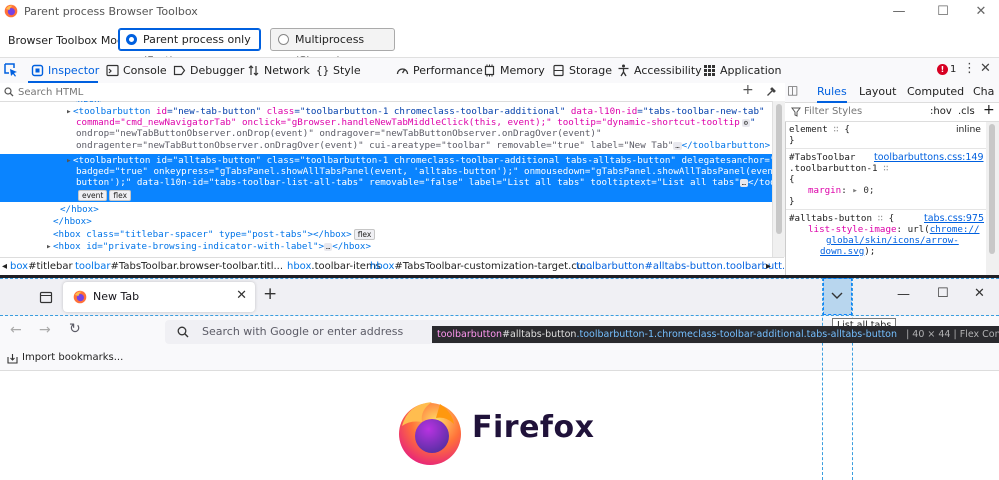 The image size is (999, 480). I want to click on tab-inspector: Inspector, so click(63, 70).